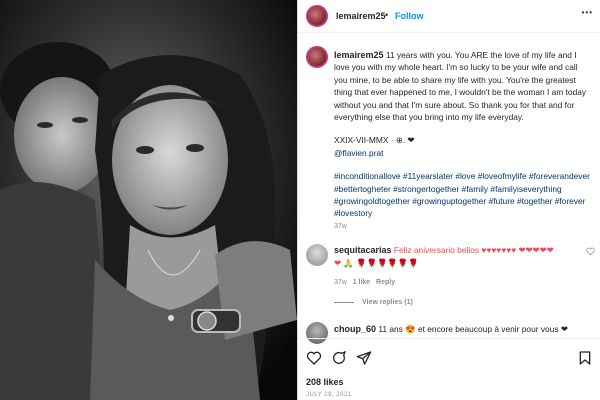 This screenshot has height=400, width=600. I want to click on caption-date-line: XXIX-VII-MMX · ⊕. ❤, so click(374, 140).